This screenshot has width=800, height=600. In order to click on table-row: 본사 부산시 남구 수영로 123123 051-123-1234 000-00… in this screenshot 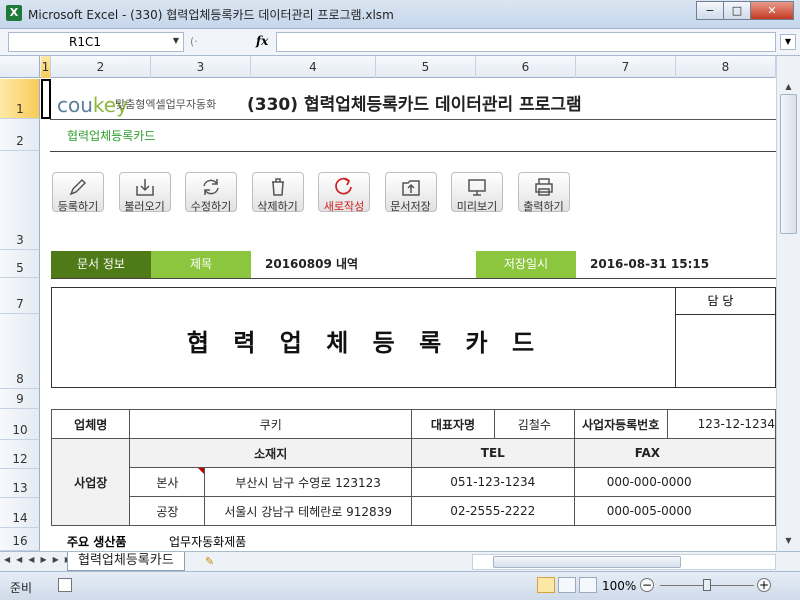, I will do `click(414, 482)`.